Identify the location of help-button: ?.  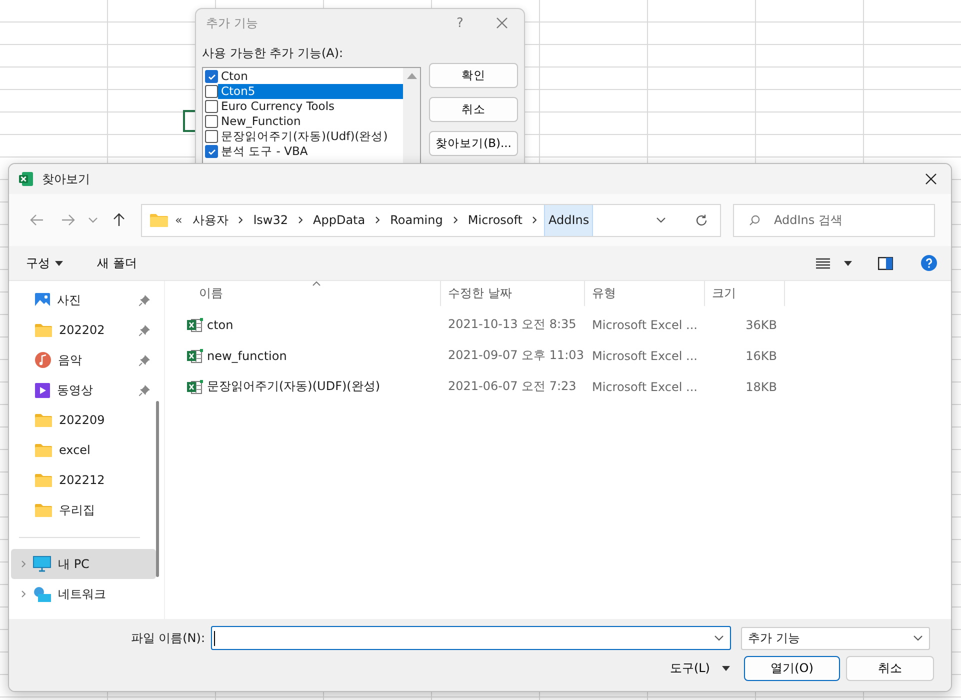
(460, 23).